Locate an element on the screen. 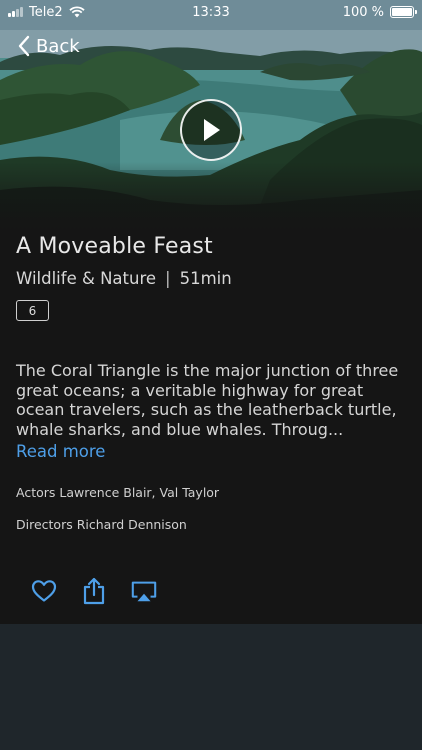  share-button is located at coordinates (94, 591).